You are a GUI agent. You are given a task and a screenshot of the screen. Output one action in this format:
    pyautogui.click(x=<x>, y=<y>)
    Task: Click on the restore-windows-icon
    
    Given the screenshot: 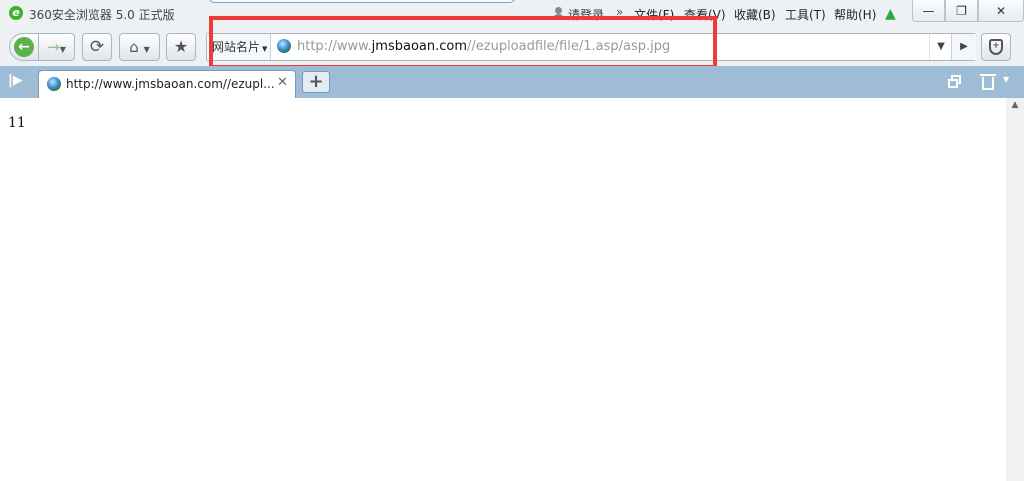 What is the action you would take?
    pyautogui.click(x=955, y=81)
    